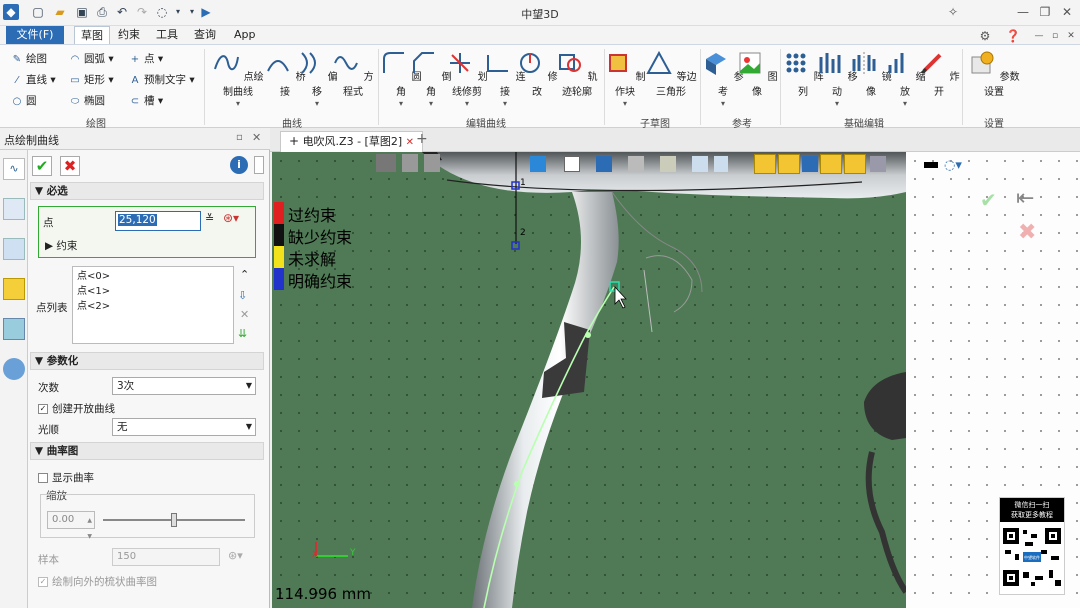  I want to click on monitor-icon, so click(878, 164).